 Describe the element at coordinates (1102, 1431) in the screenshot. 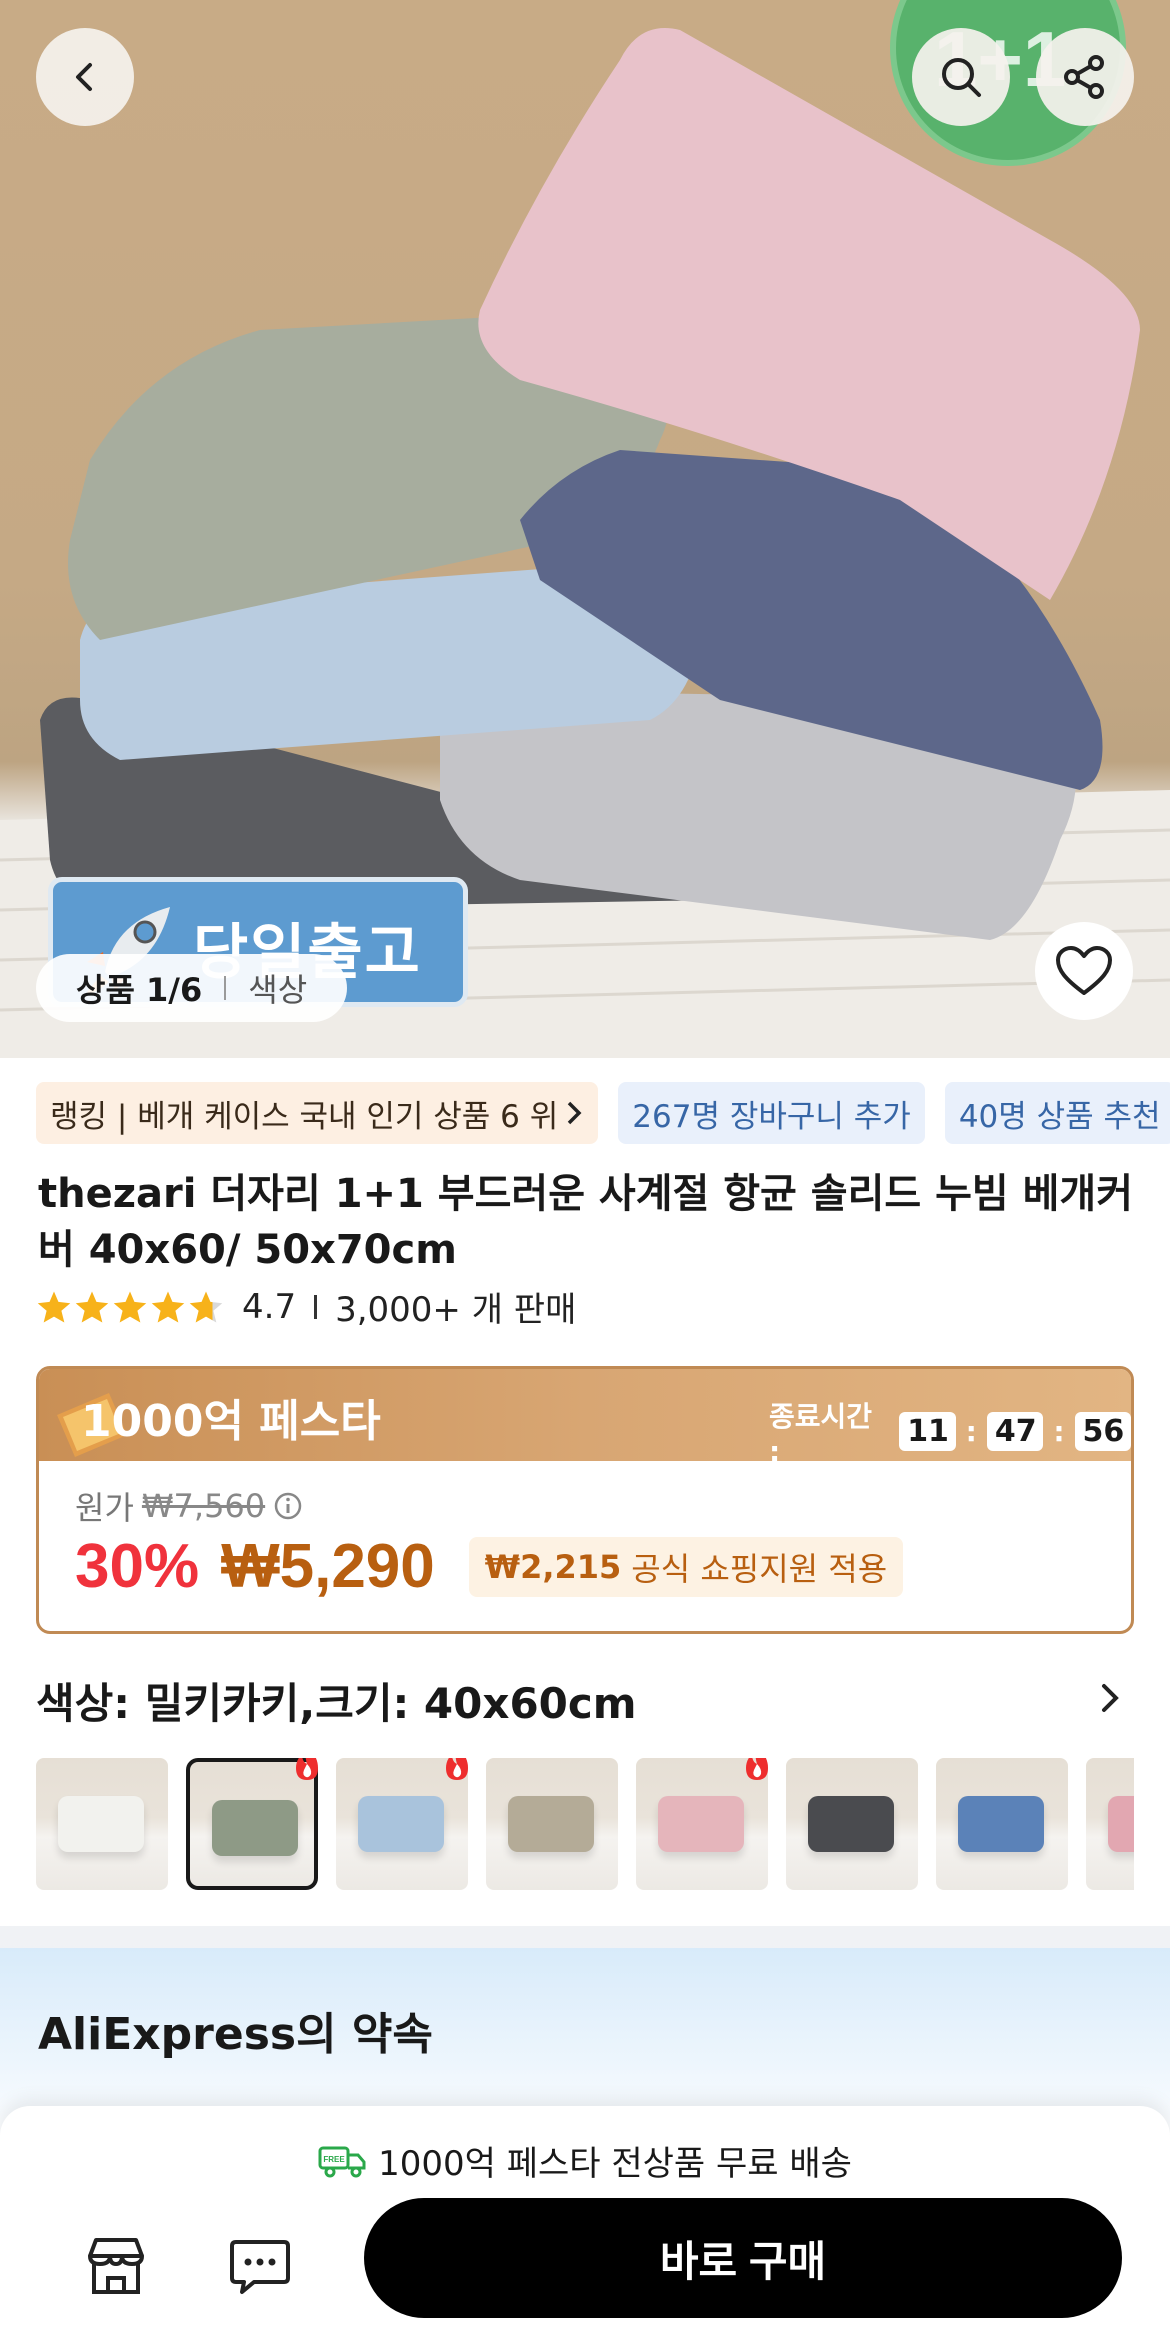

I see `countdown-seconds: 56` at that location.